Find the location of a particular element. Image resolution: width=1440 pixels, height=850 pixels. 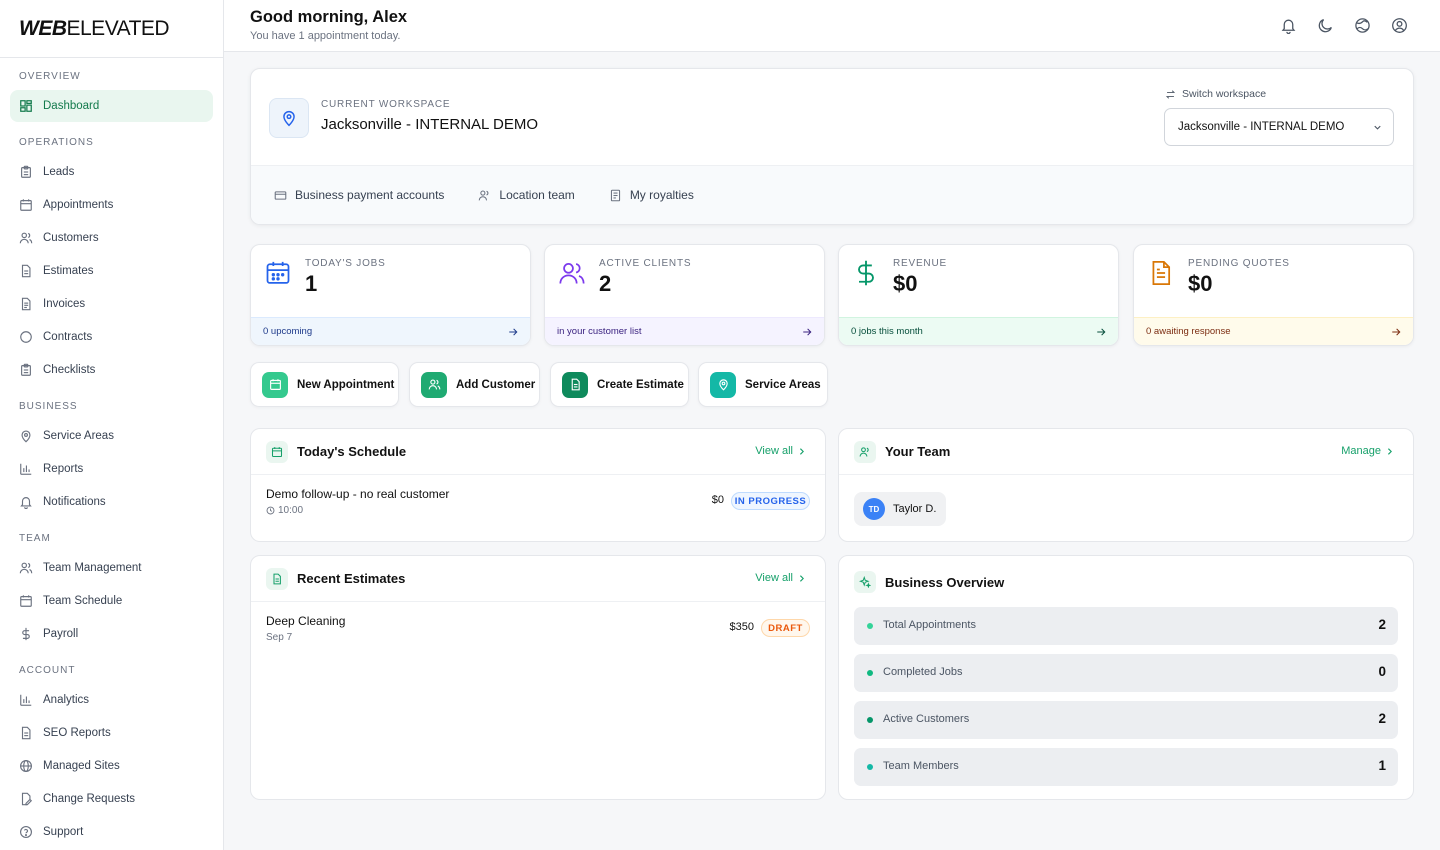

circle-icon is located at coordinates (26, 337).